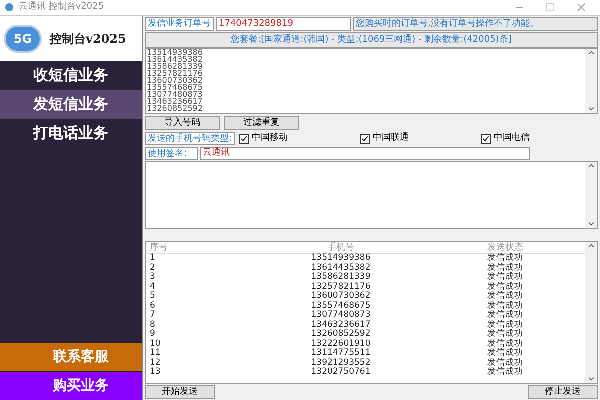 Image resolution: width=600 pixels, height=400 pixels. I want to click on phone-number: 13586281339, so click(175, 66).